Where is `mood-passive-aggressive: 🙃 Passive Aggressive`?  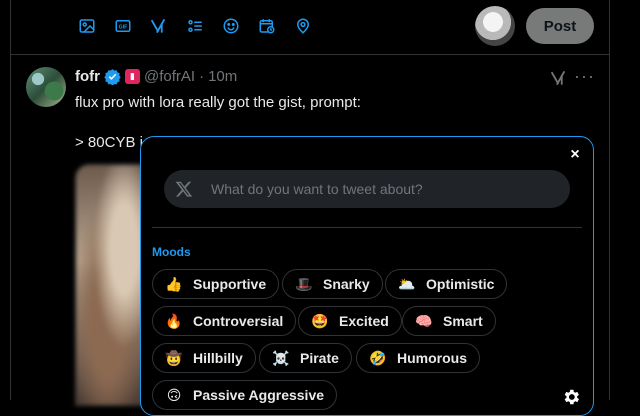
mood-passive-aggressive: 🙃 Passive Aggressive is located at coordinates (245, 395).